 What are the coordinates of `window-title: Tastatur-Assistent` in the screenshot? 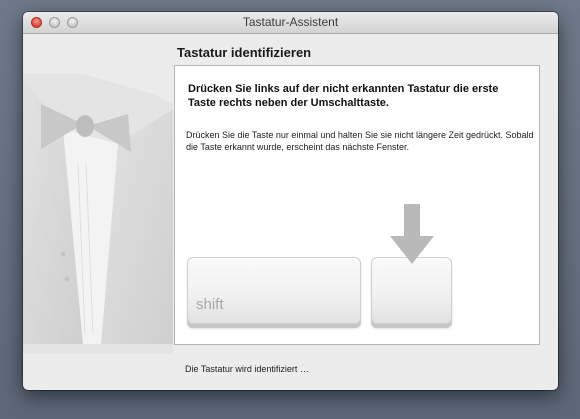 It's located at (290, 22).